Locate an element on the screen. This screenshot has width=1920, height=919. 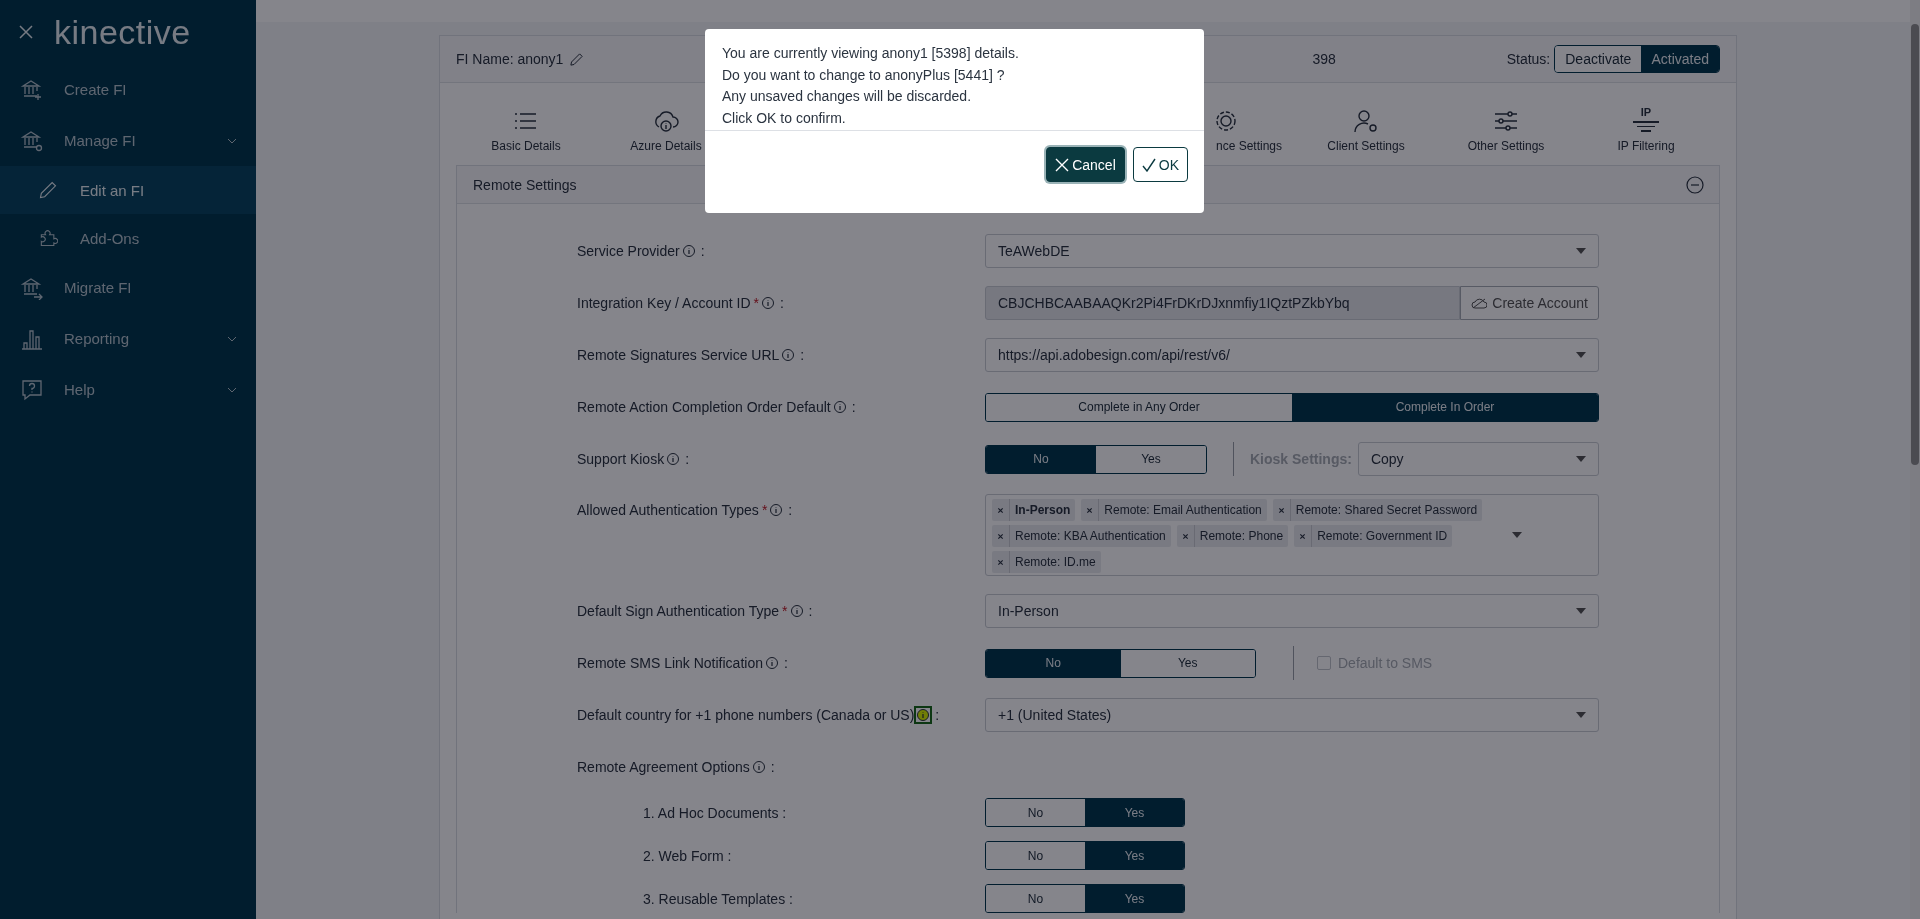
nav-item: Reporting is located at coordinates (128, 338).